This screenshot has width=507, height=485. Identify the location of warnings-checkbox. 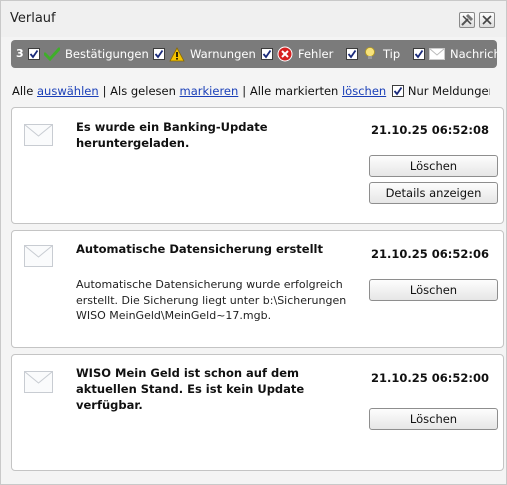
(159, 54).